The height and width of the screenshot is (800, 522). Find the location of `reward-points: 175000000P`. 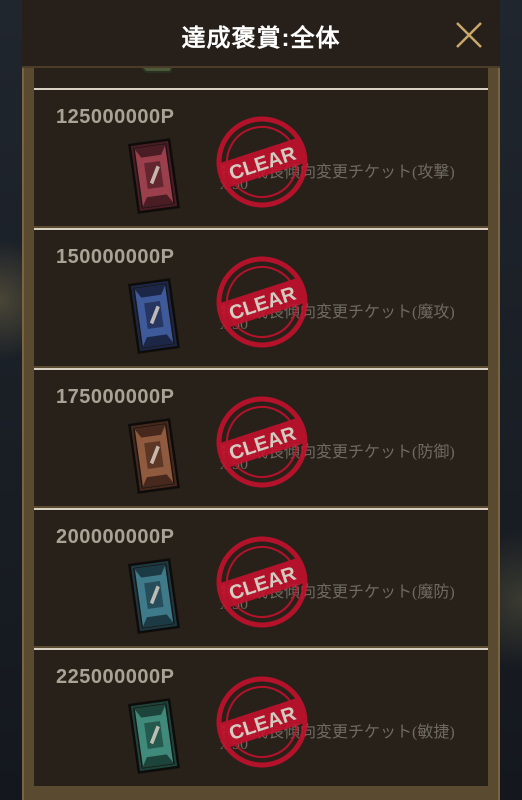

reward-points: 175000000P is located at coordinates (115, 397).